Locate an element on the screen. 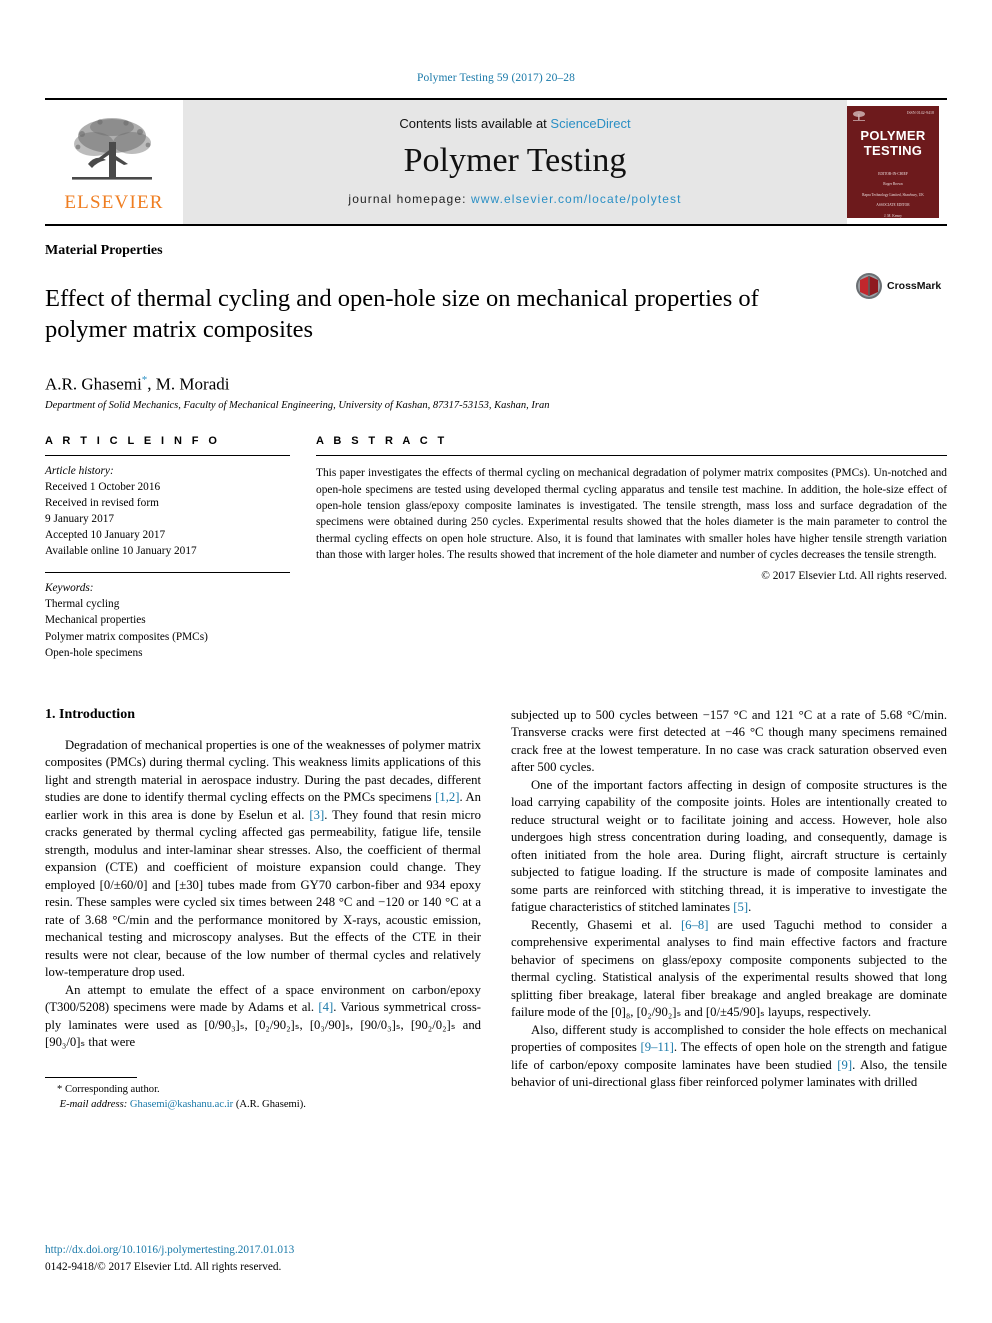 The image size is (992, 1323). cover-meta-line: J. M. Kenny is located at coordinates (893, 215).